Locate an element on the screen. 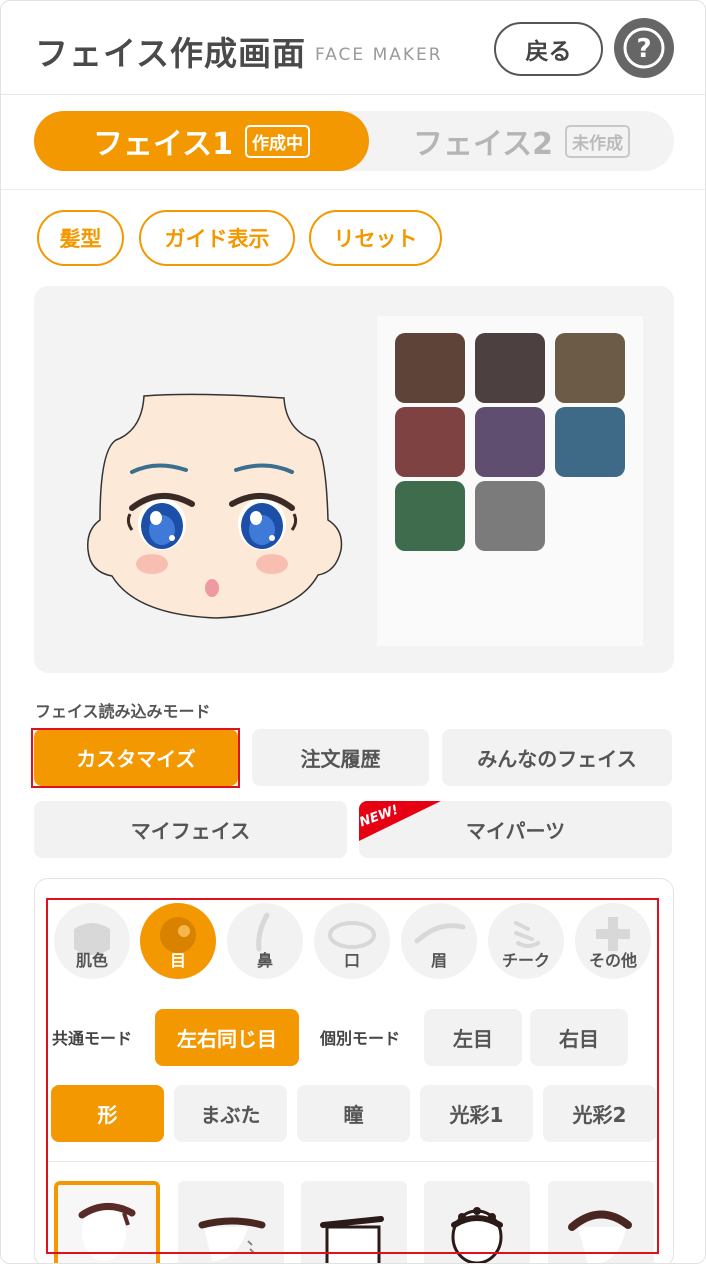 The width and height of the screenshot is (706, 1264). back-button: 戻る is located at coordinates (548, 49).